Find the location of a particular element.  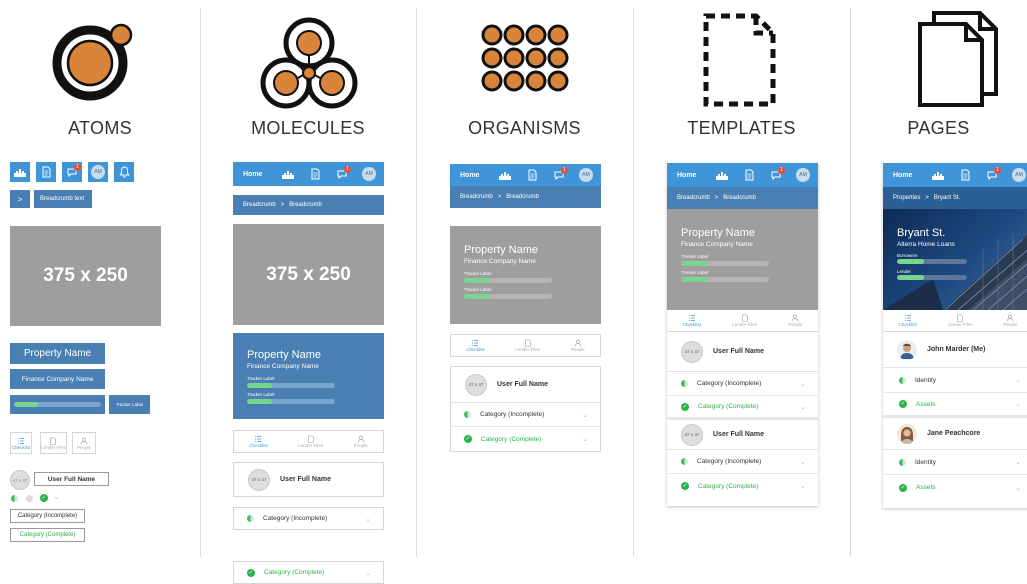

user-photo is located at coordinates (907, 433).